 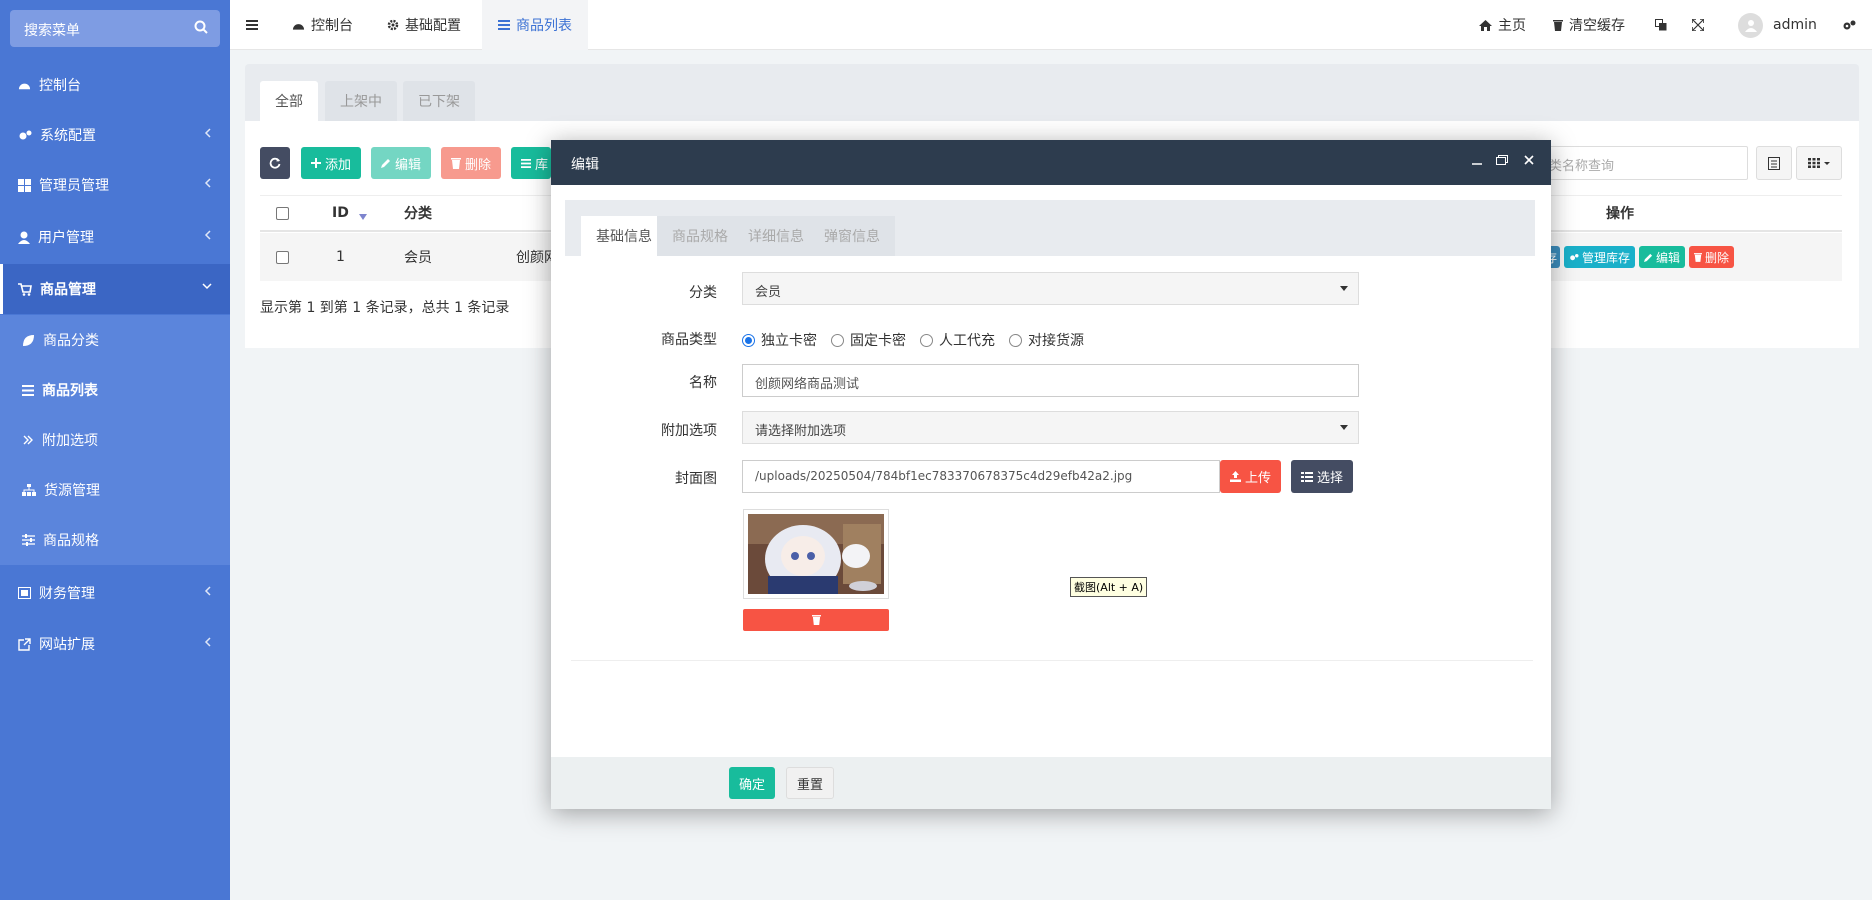 What do you see at coordinates (298, 25) in the screenshot?
I see `dashboard-icon` at bounding box center [298, 25].